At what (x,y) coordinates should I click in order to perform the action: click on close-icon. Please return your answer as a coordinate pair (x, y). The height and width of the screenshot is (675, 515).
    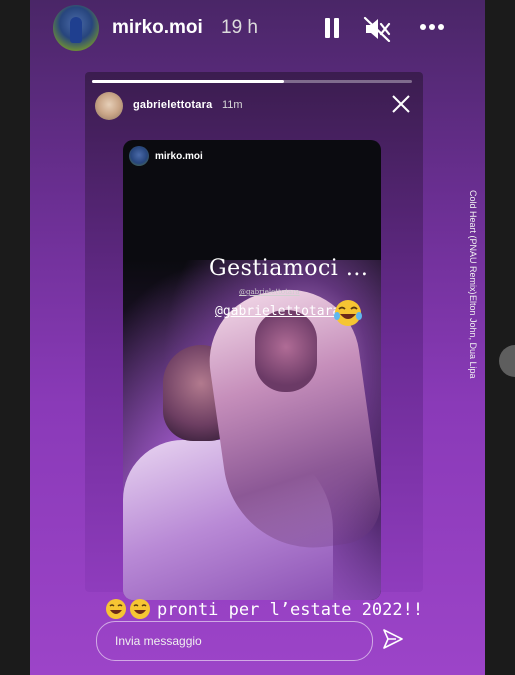
    Looking at the image, I should click on (401, 104).